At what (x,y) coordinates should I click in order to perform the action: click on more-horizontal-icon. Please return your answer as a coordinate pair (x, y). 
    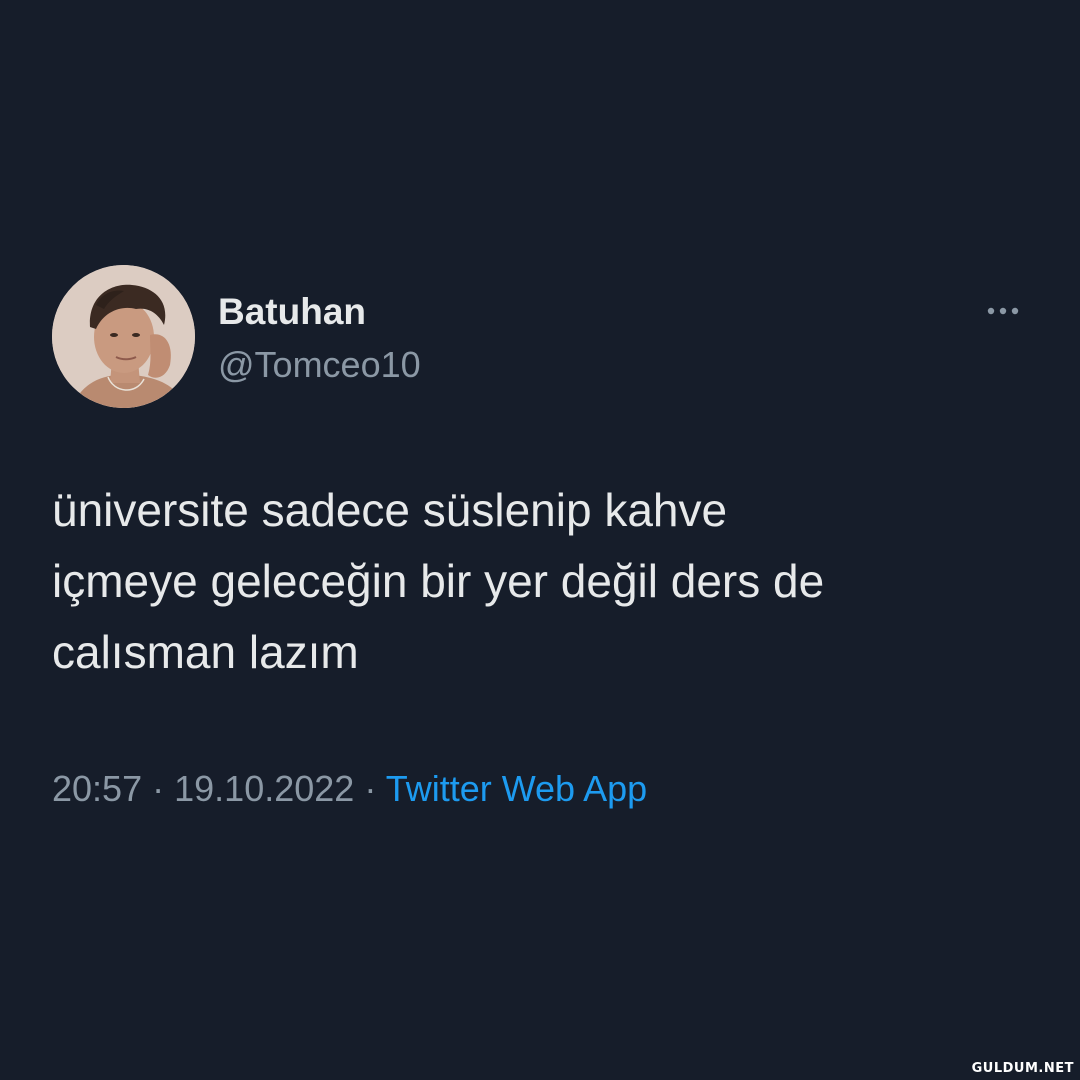
    Looking at the image, I should click on (1003, 311).